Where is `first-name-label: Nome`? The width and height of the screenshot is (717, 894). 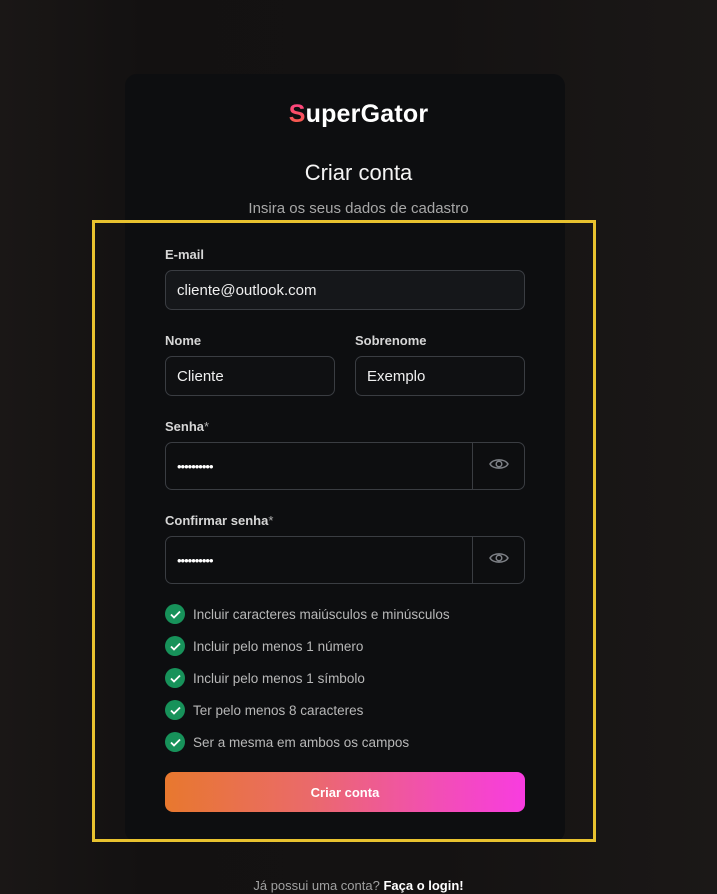 first-name-label: Nome is located at coordinates (183, 340).